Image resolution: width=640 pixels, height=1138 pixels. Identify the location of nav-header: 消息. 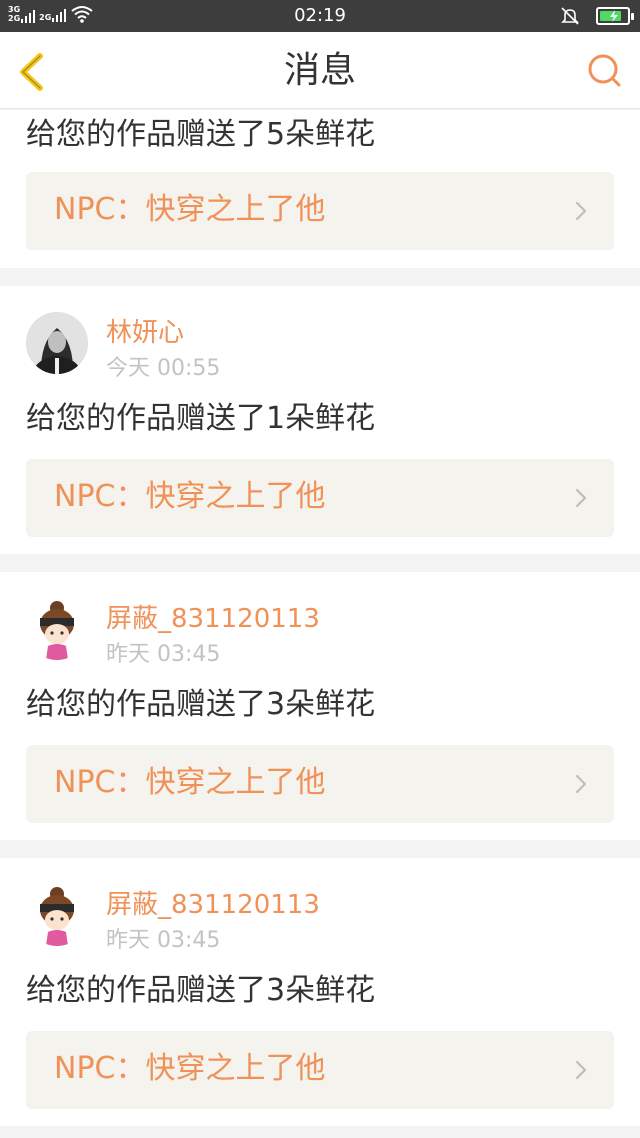
(320, 70).